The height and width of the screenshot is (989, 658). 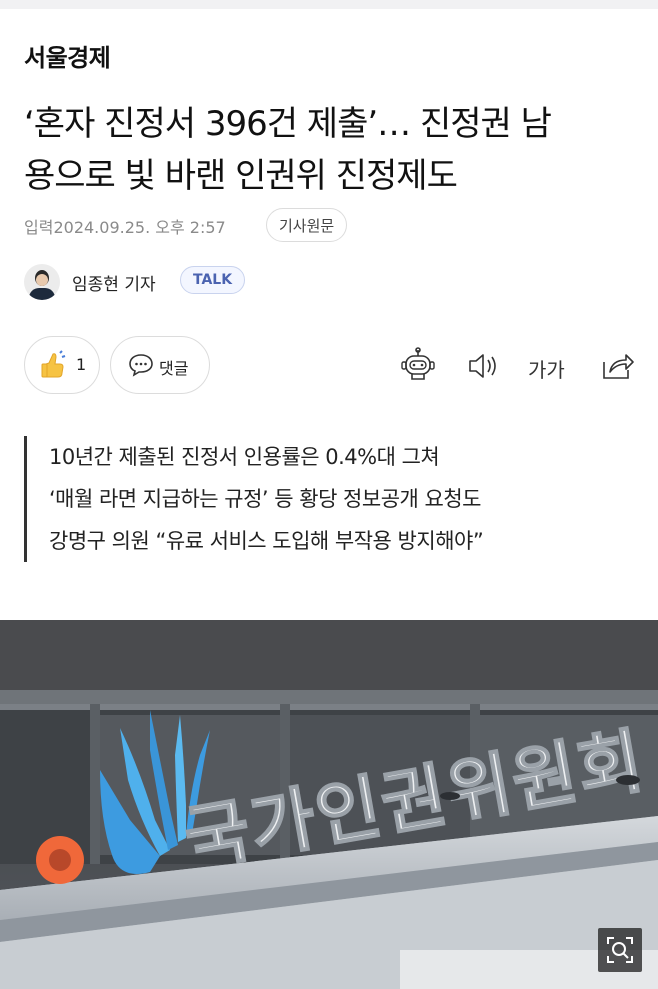 I want to click on article-date: 입력2024.09.25. 오후 2:57, so click(x=125, y=226).